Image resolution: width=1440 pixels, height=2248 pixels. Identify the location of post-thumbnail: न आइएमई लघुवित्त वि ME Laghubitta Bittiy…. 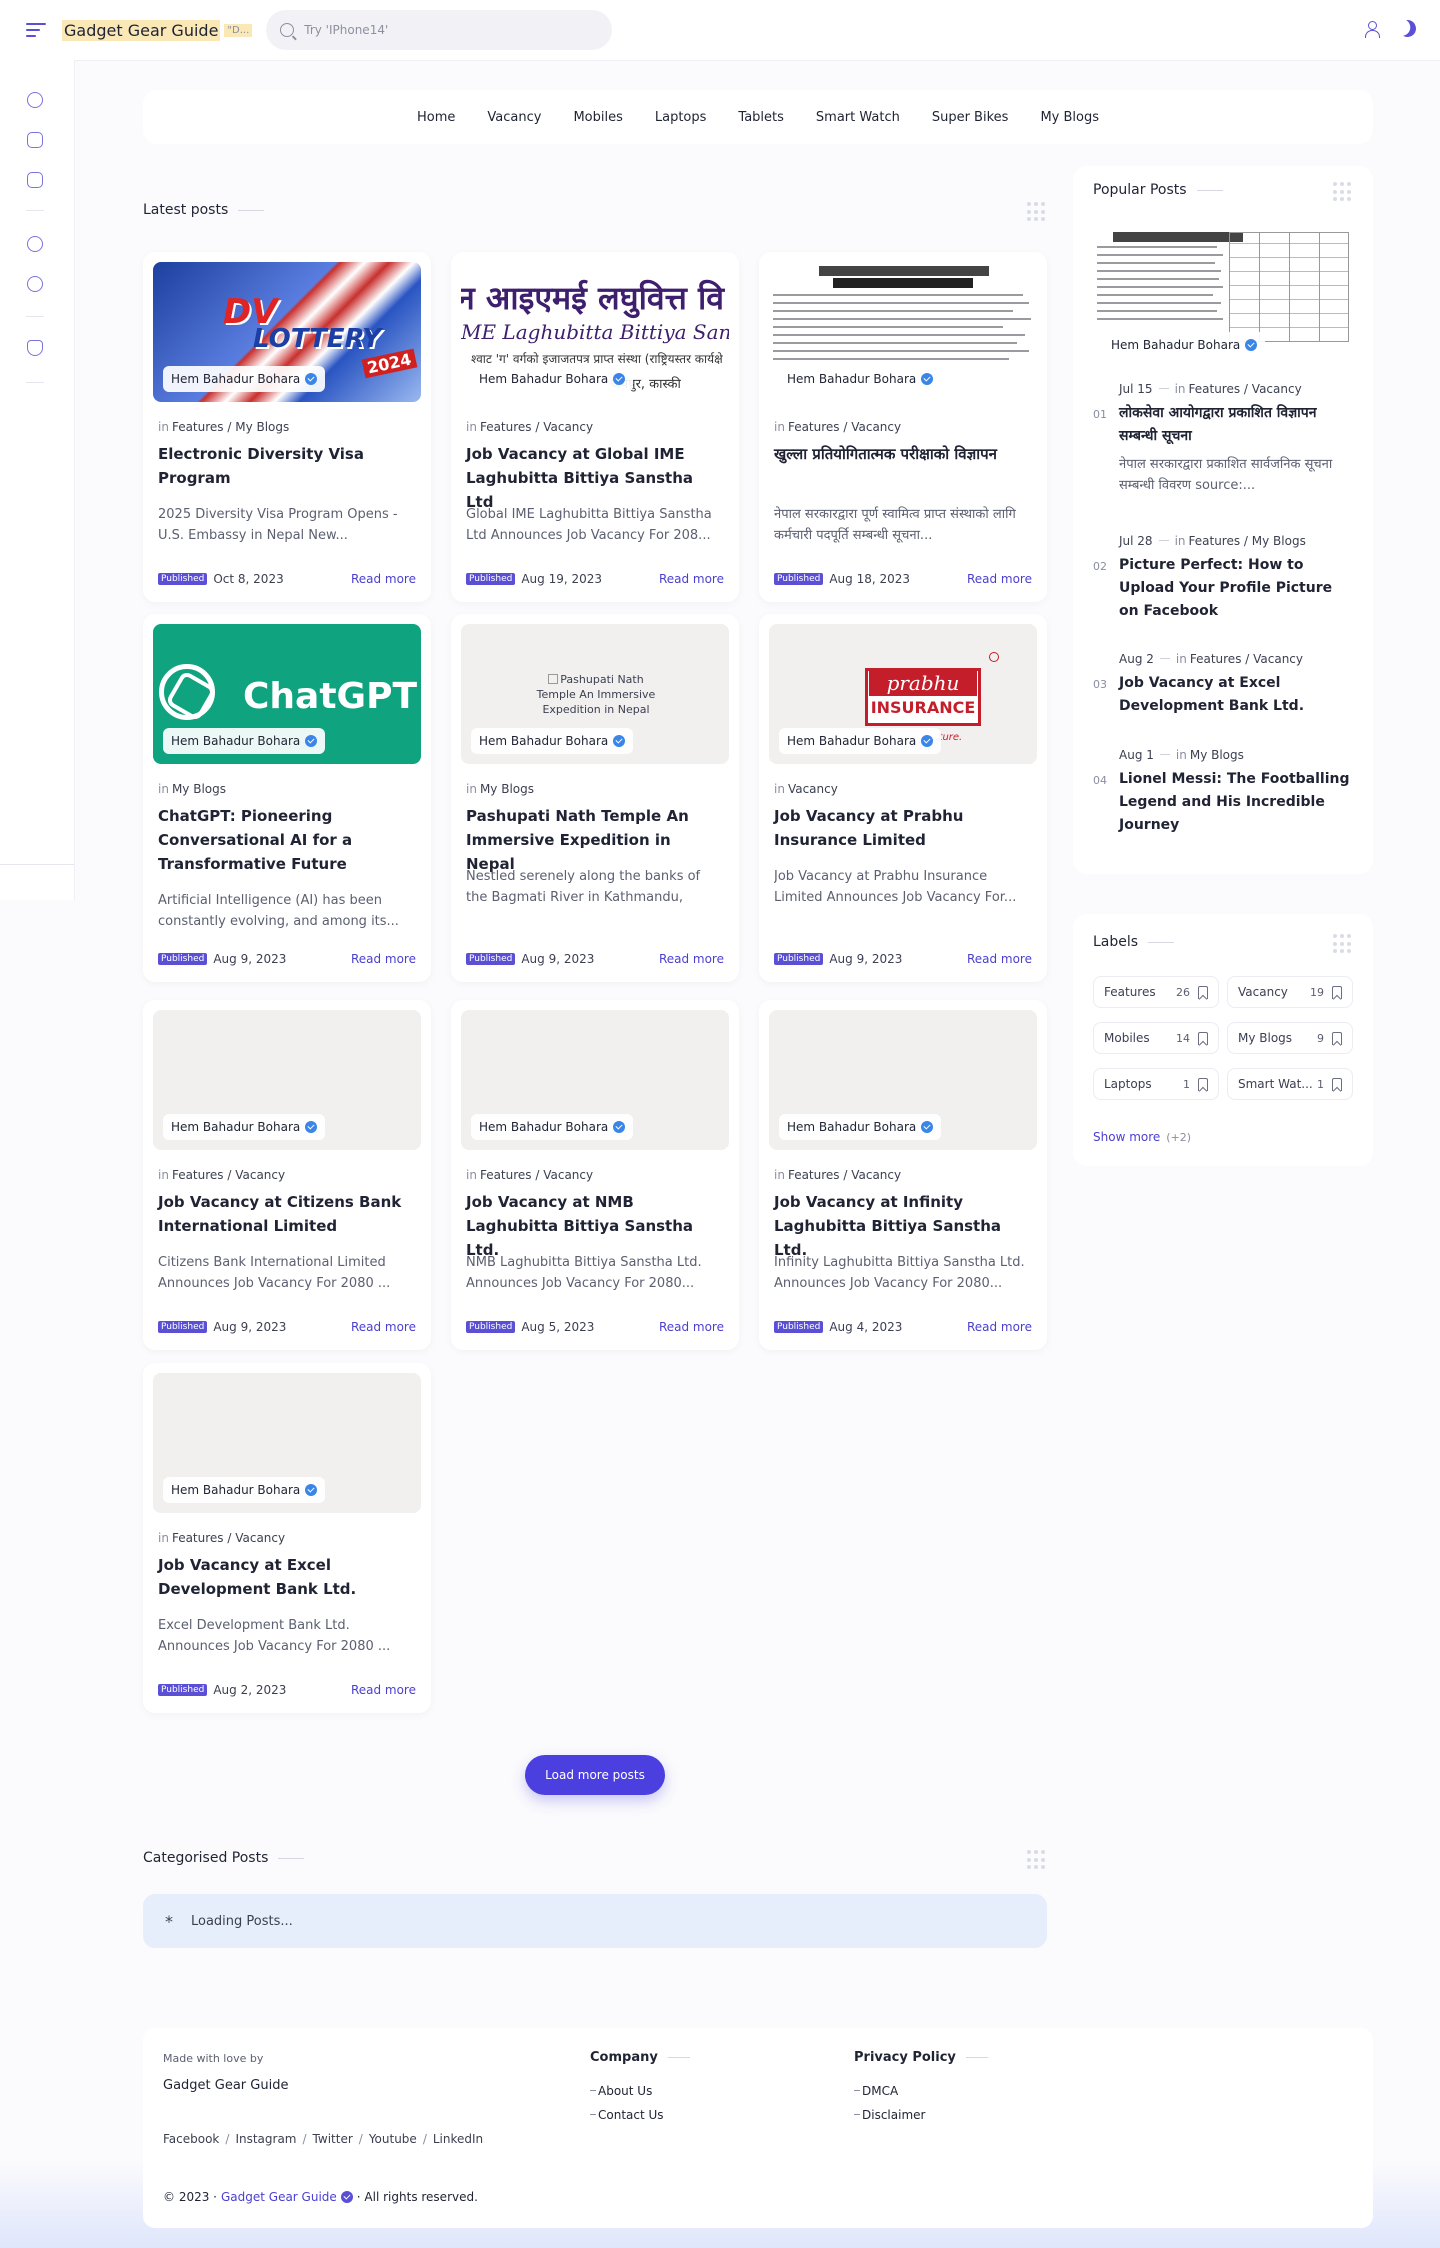
(595, 332).